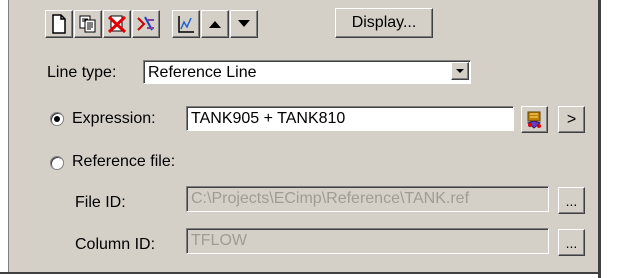  What do you see at coordinates (202, 72) in the screenshot?
I see `line-type-value: Reference Line` at bounding box center [202, 72].